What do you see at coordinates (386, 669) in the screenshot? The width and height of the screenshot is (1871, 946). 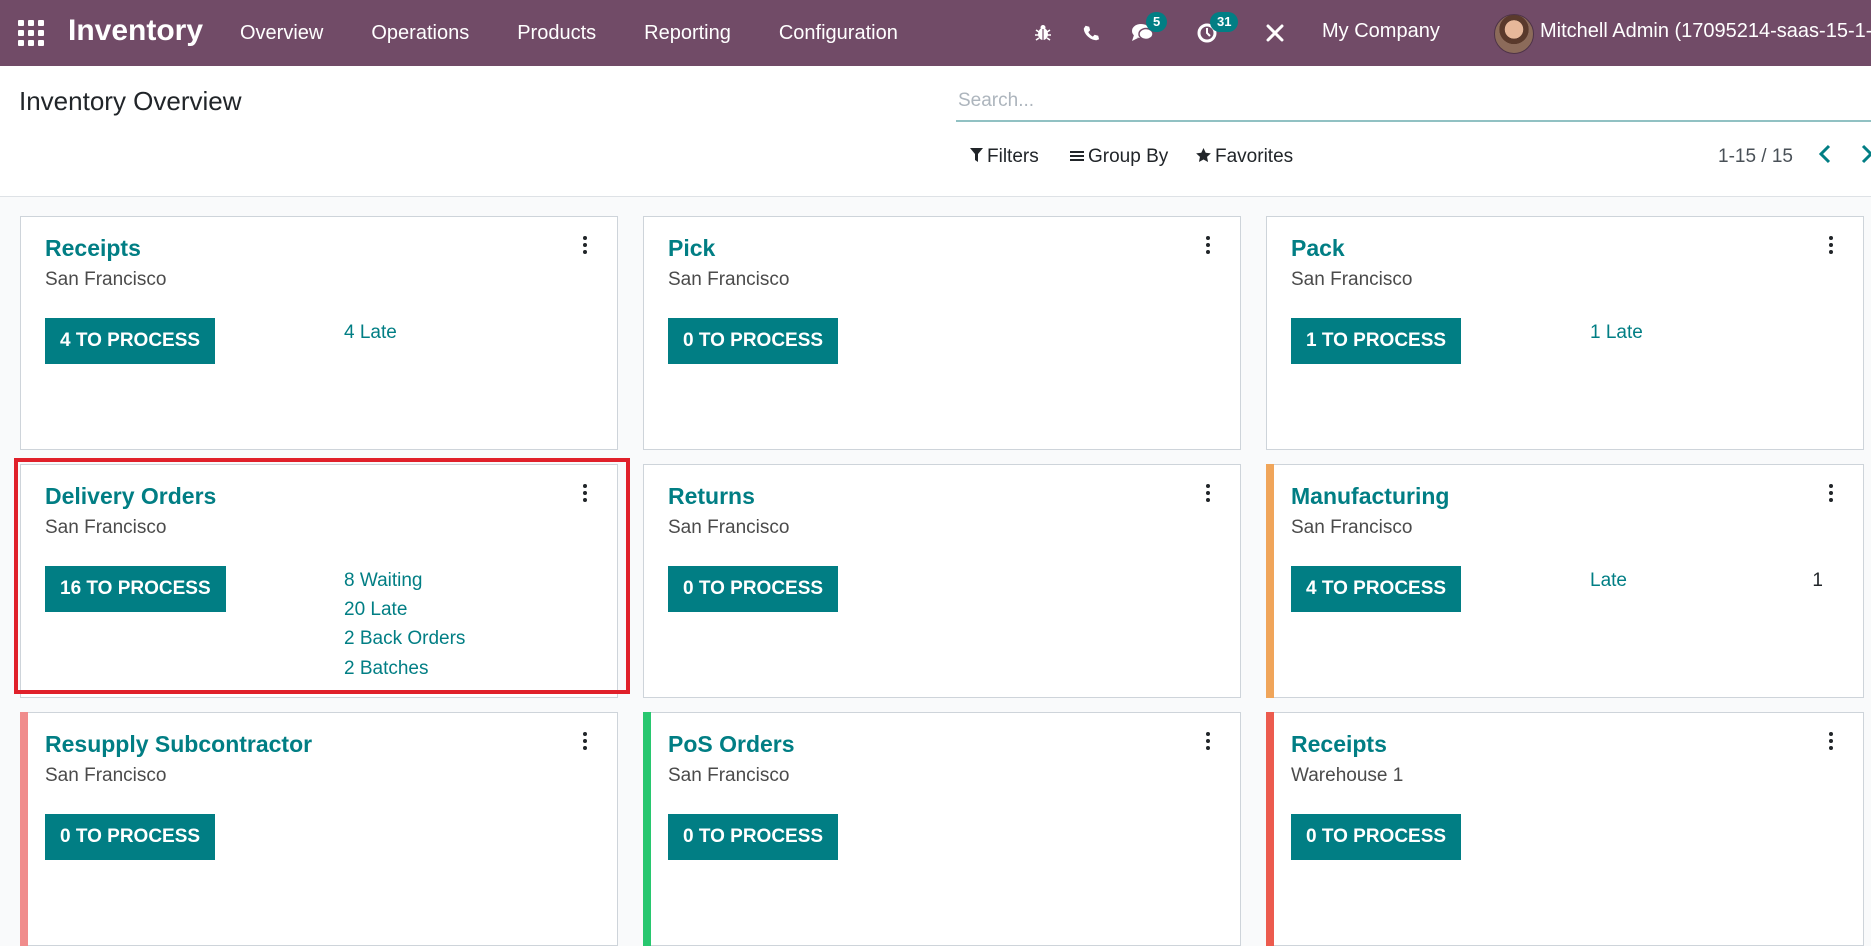 I see `batches-link: 2 Batches` at bounding box center [386, 669].